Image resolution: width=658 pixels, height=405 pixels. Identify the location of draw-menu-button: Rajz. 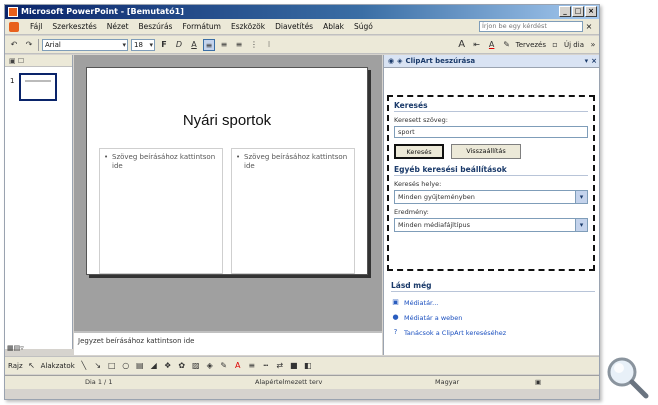
(15, 366).